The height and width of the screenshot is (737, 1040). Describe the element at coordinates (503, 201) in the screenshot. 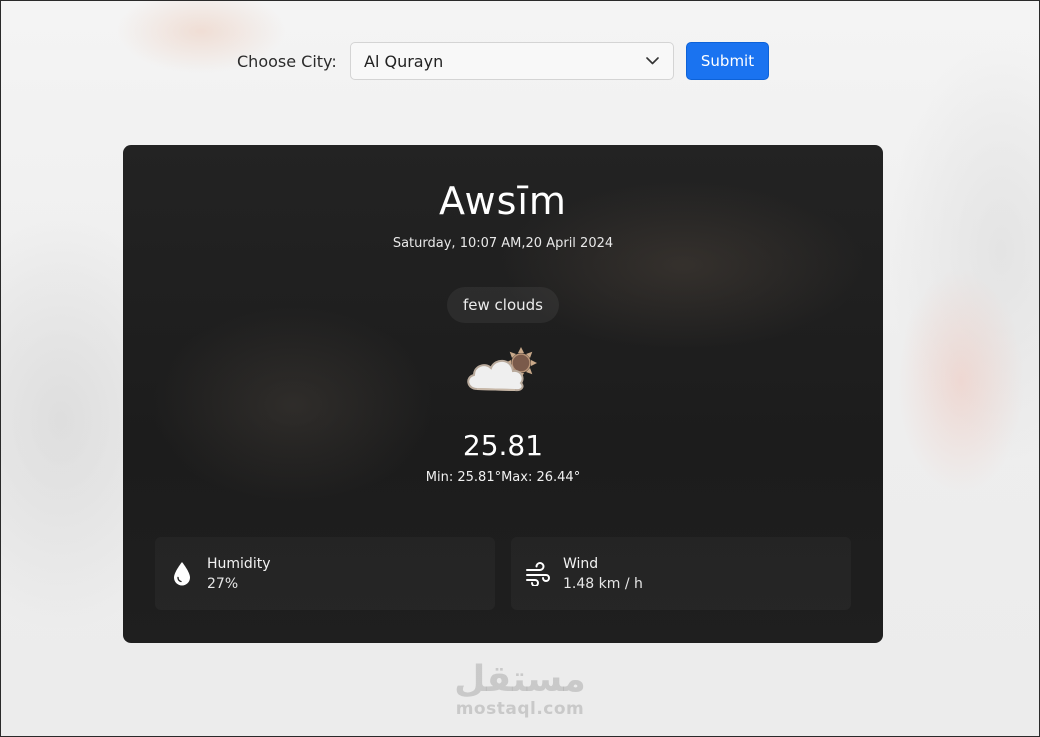

I see `city-name: Awsīm` at that location.